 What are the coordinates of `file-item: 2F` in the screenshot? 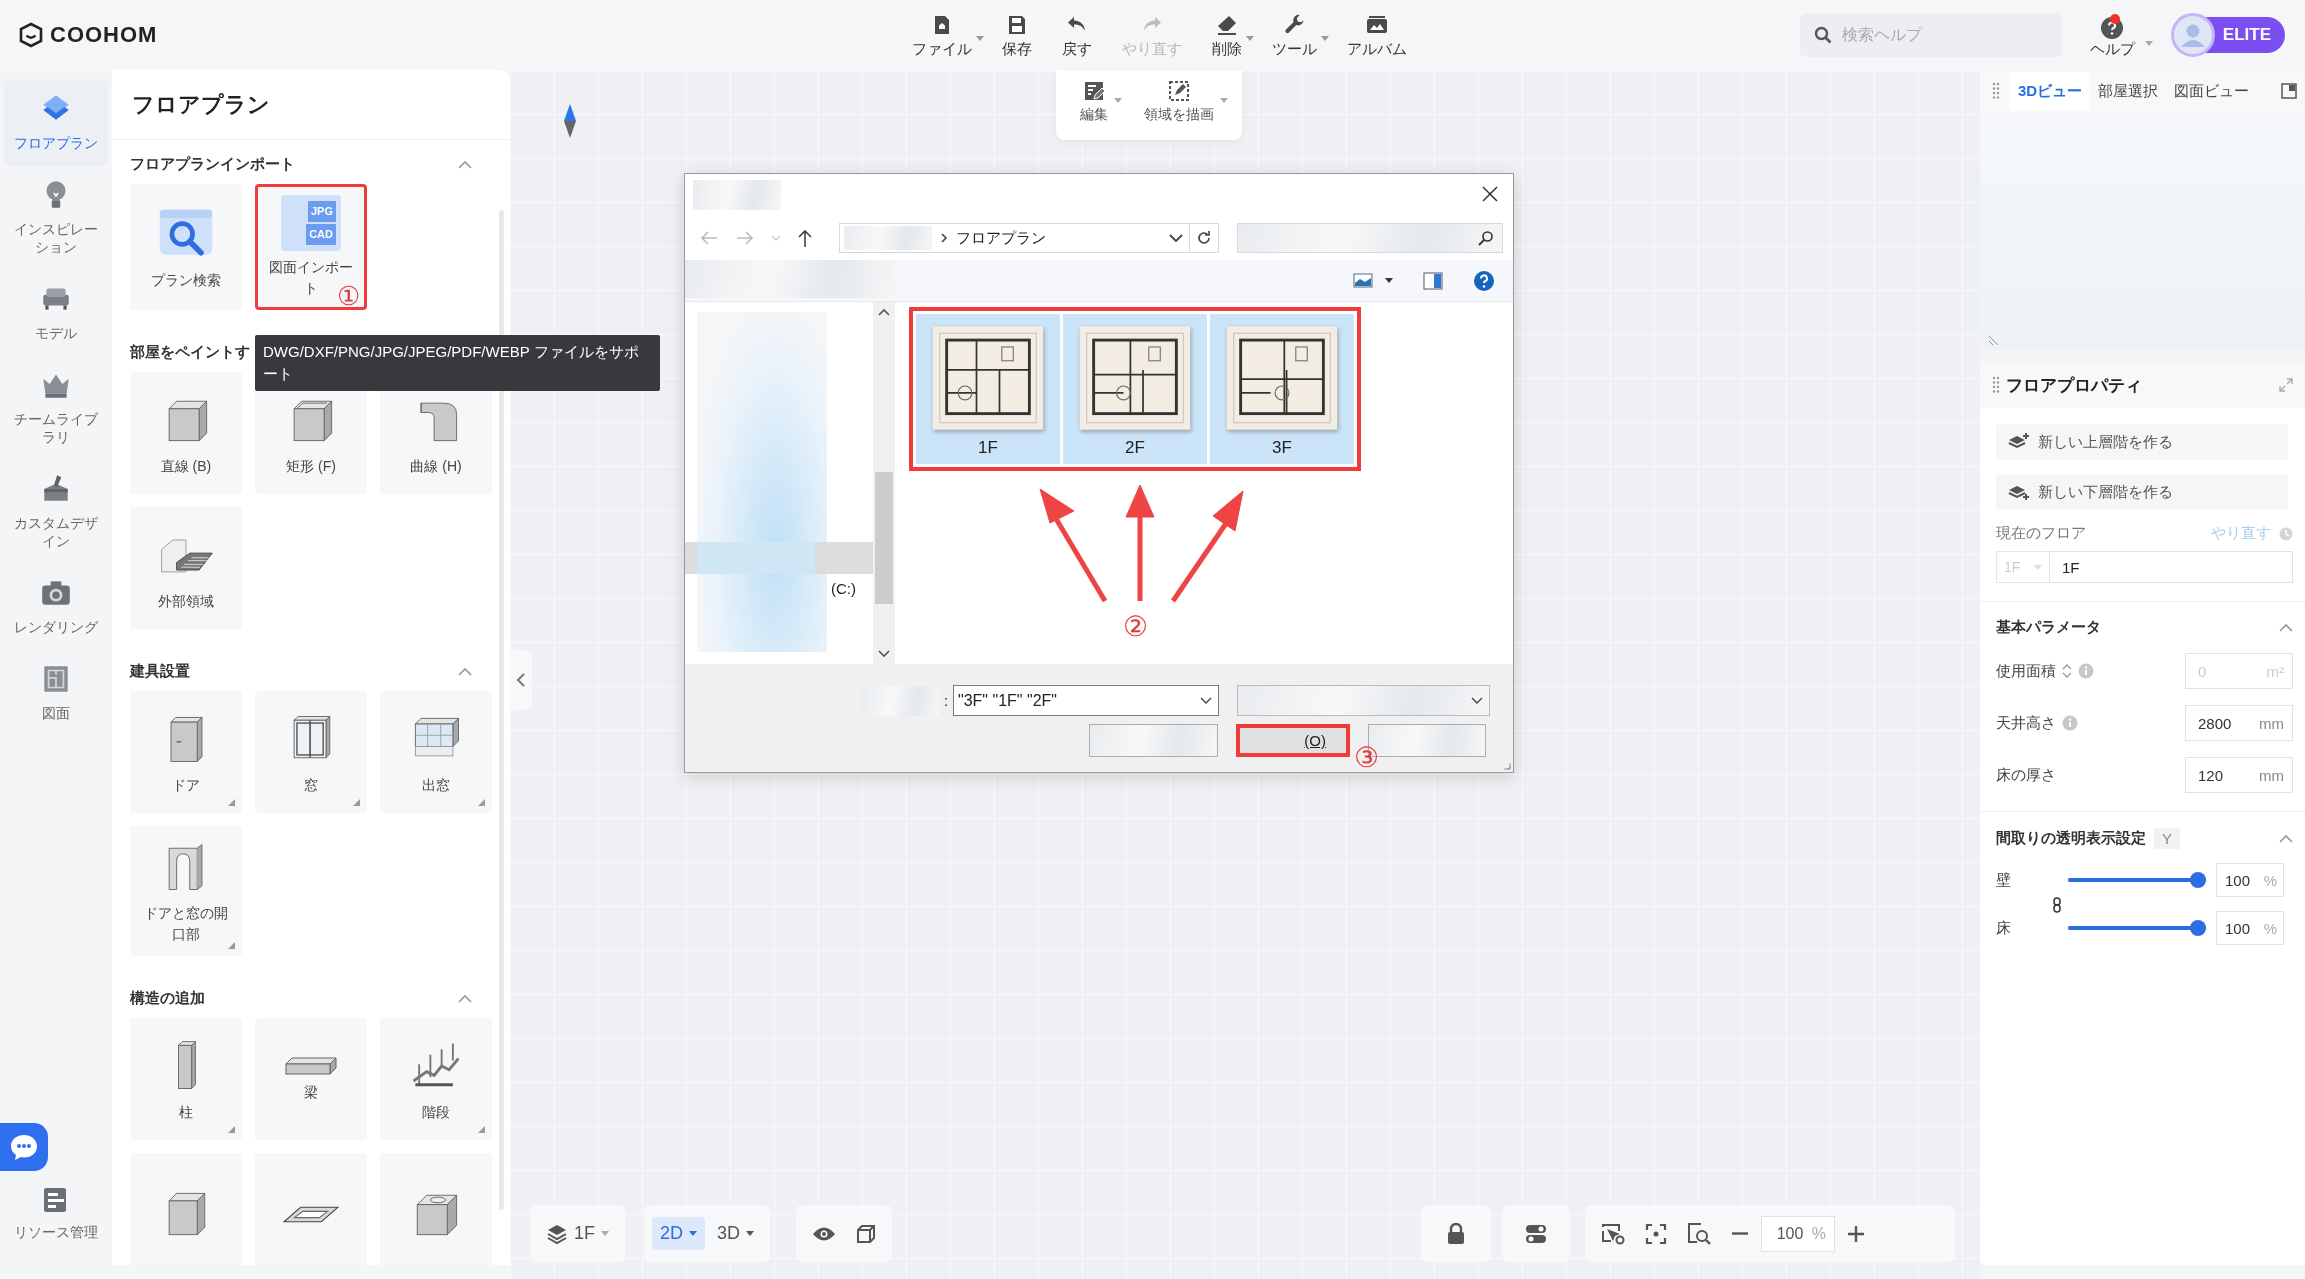 It's located at (1135, 389).